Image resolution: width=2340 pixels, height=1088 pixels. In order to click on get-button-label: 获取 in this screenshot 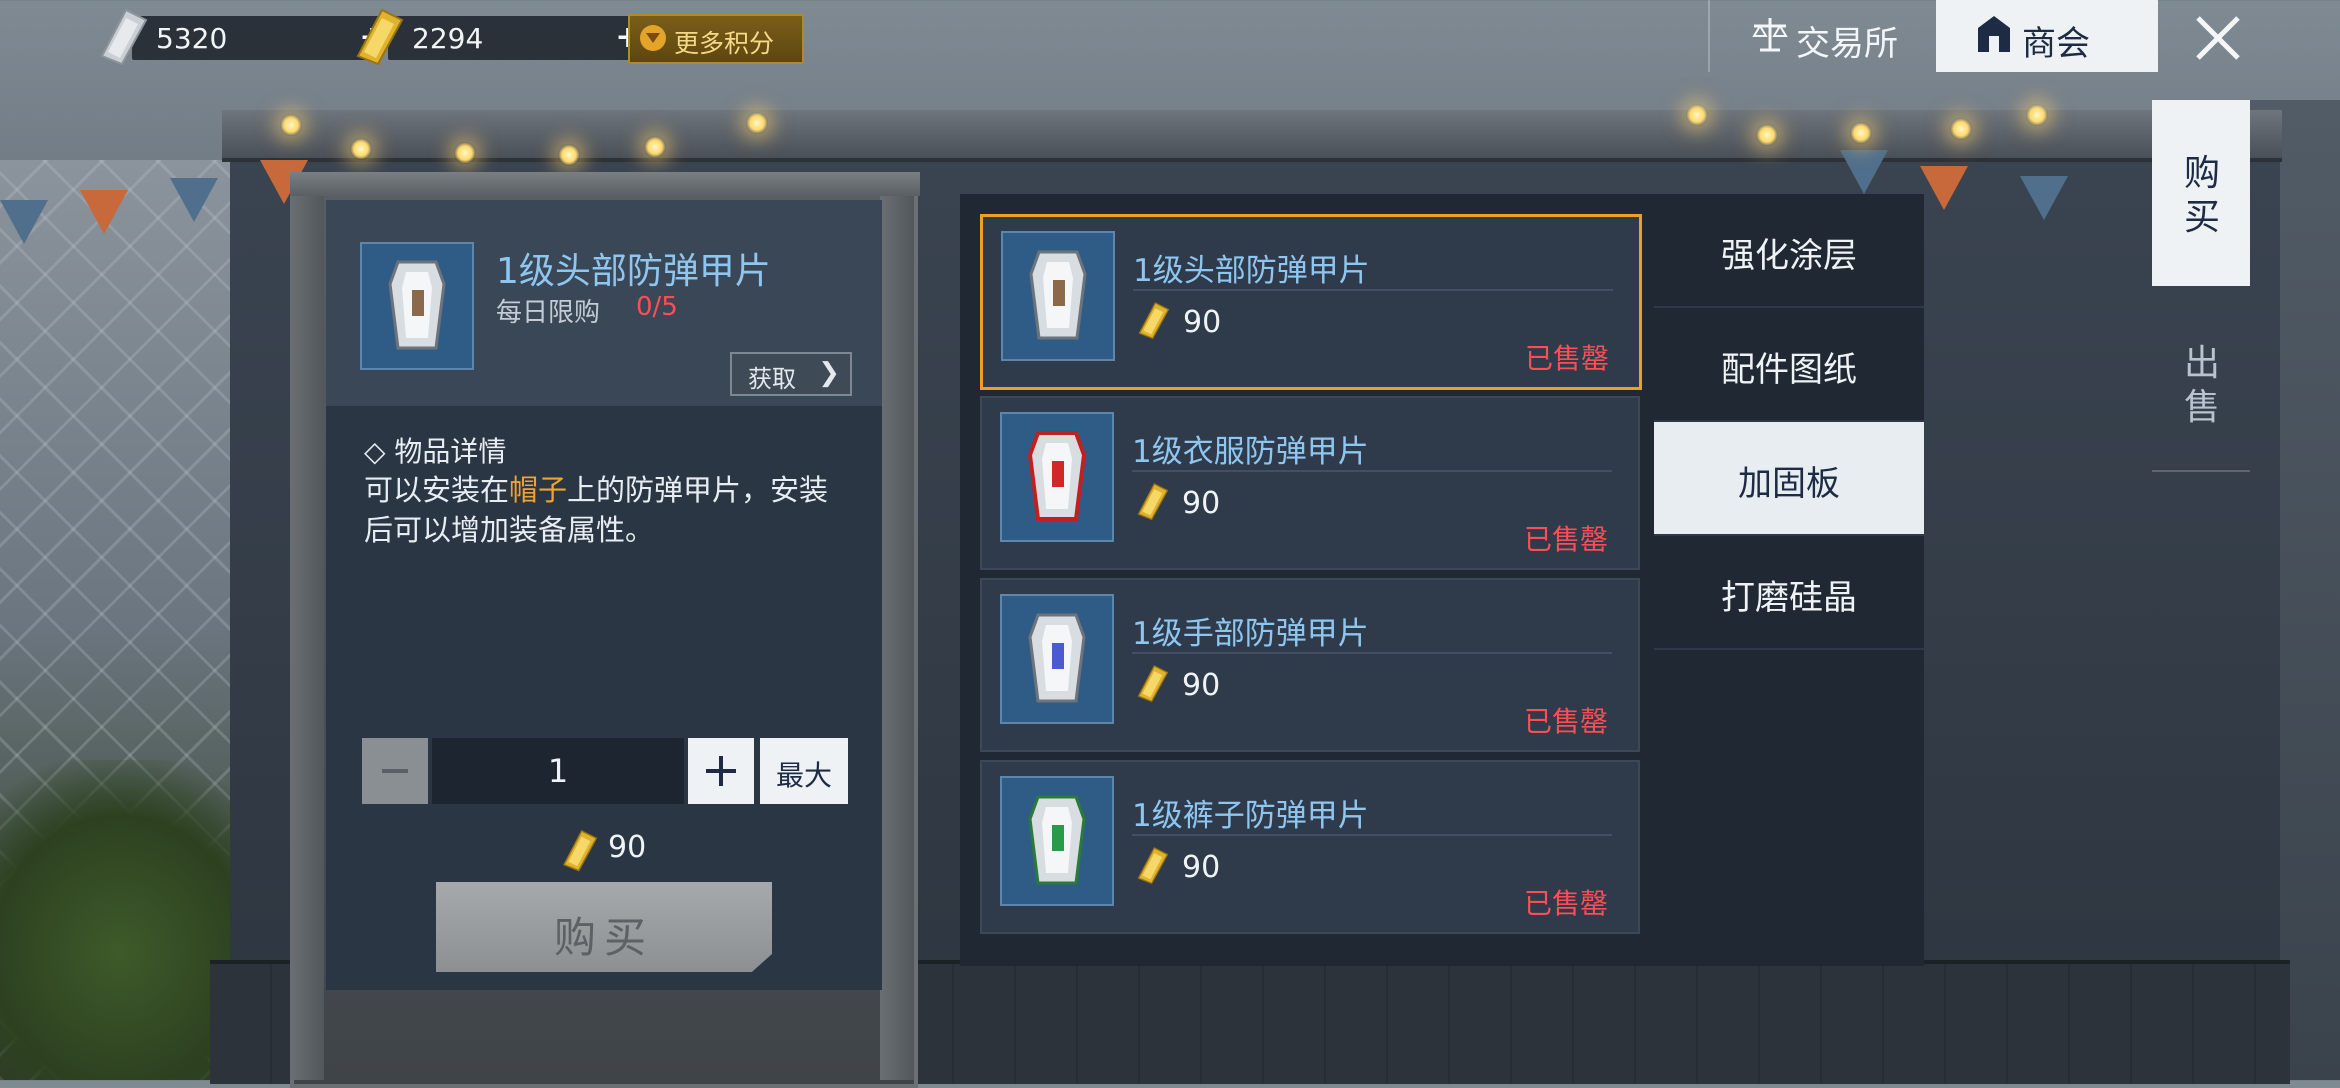, I will do `click(772, 379)`.